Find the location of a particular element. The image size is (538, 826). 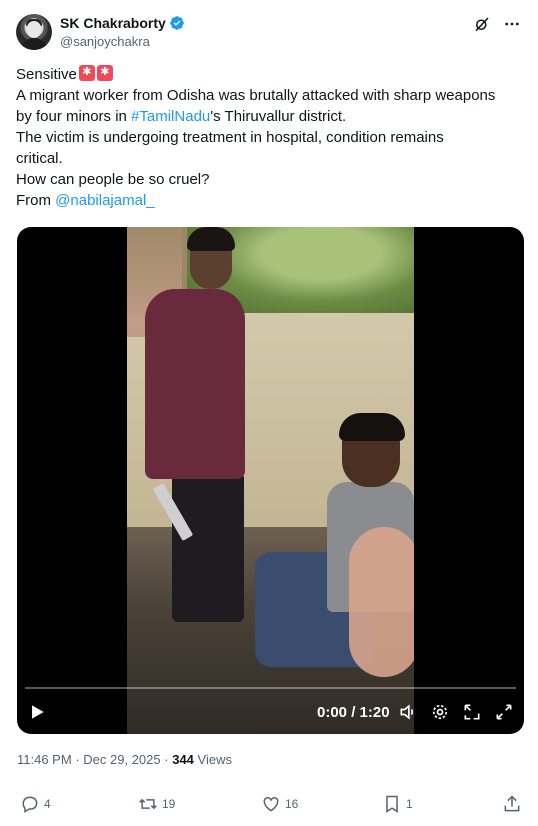

more-icon is located at coordinates (512, 24).